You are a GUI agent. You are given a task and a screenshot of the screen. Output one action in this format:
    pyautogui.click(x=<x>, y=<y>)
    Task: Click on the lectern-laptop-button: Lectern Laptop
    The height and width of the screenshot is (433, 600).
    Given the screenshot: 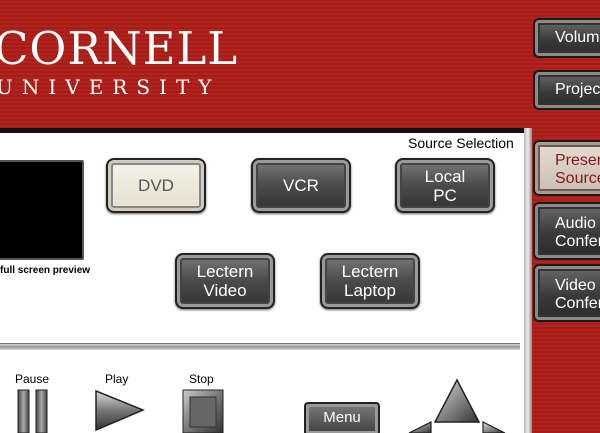 What is the action you would take?
    pyautogui.click(x=370, y=281)
    